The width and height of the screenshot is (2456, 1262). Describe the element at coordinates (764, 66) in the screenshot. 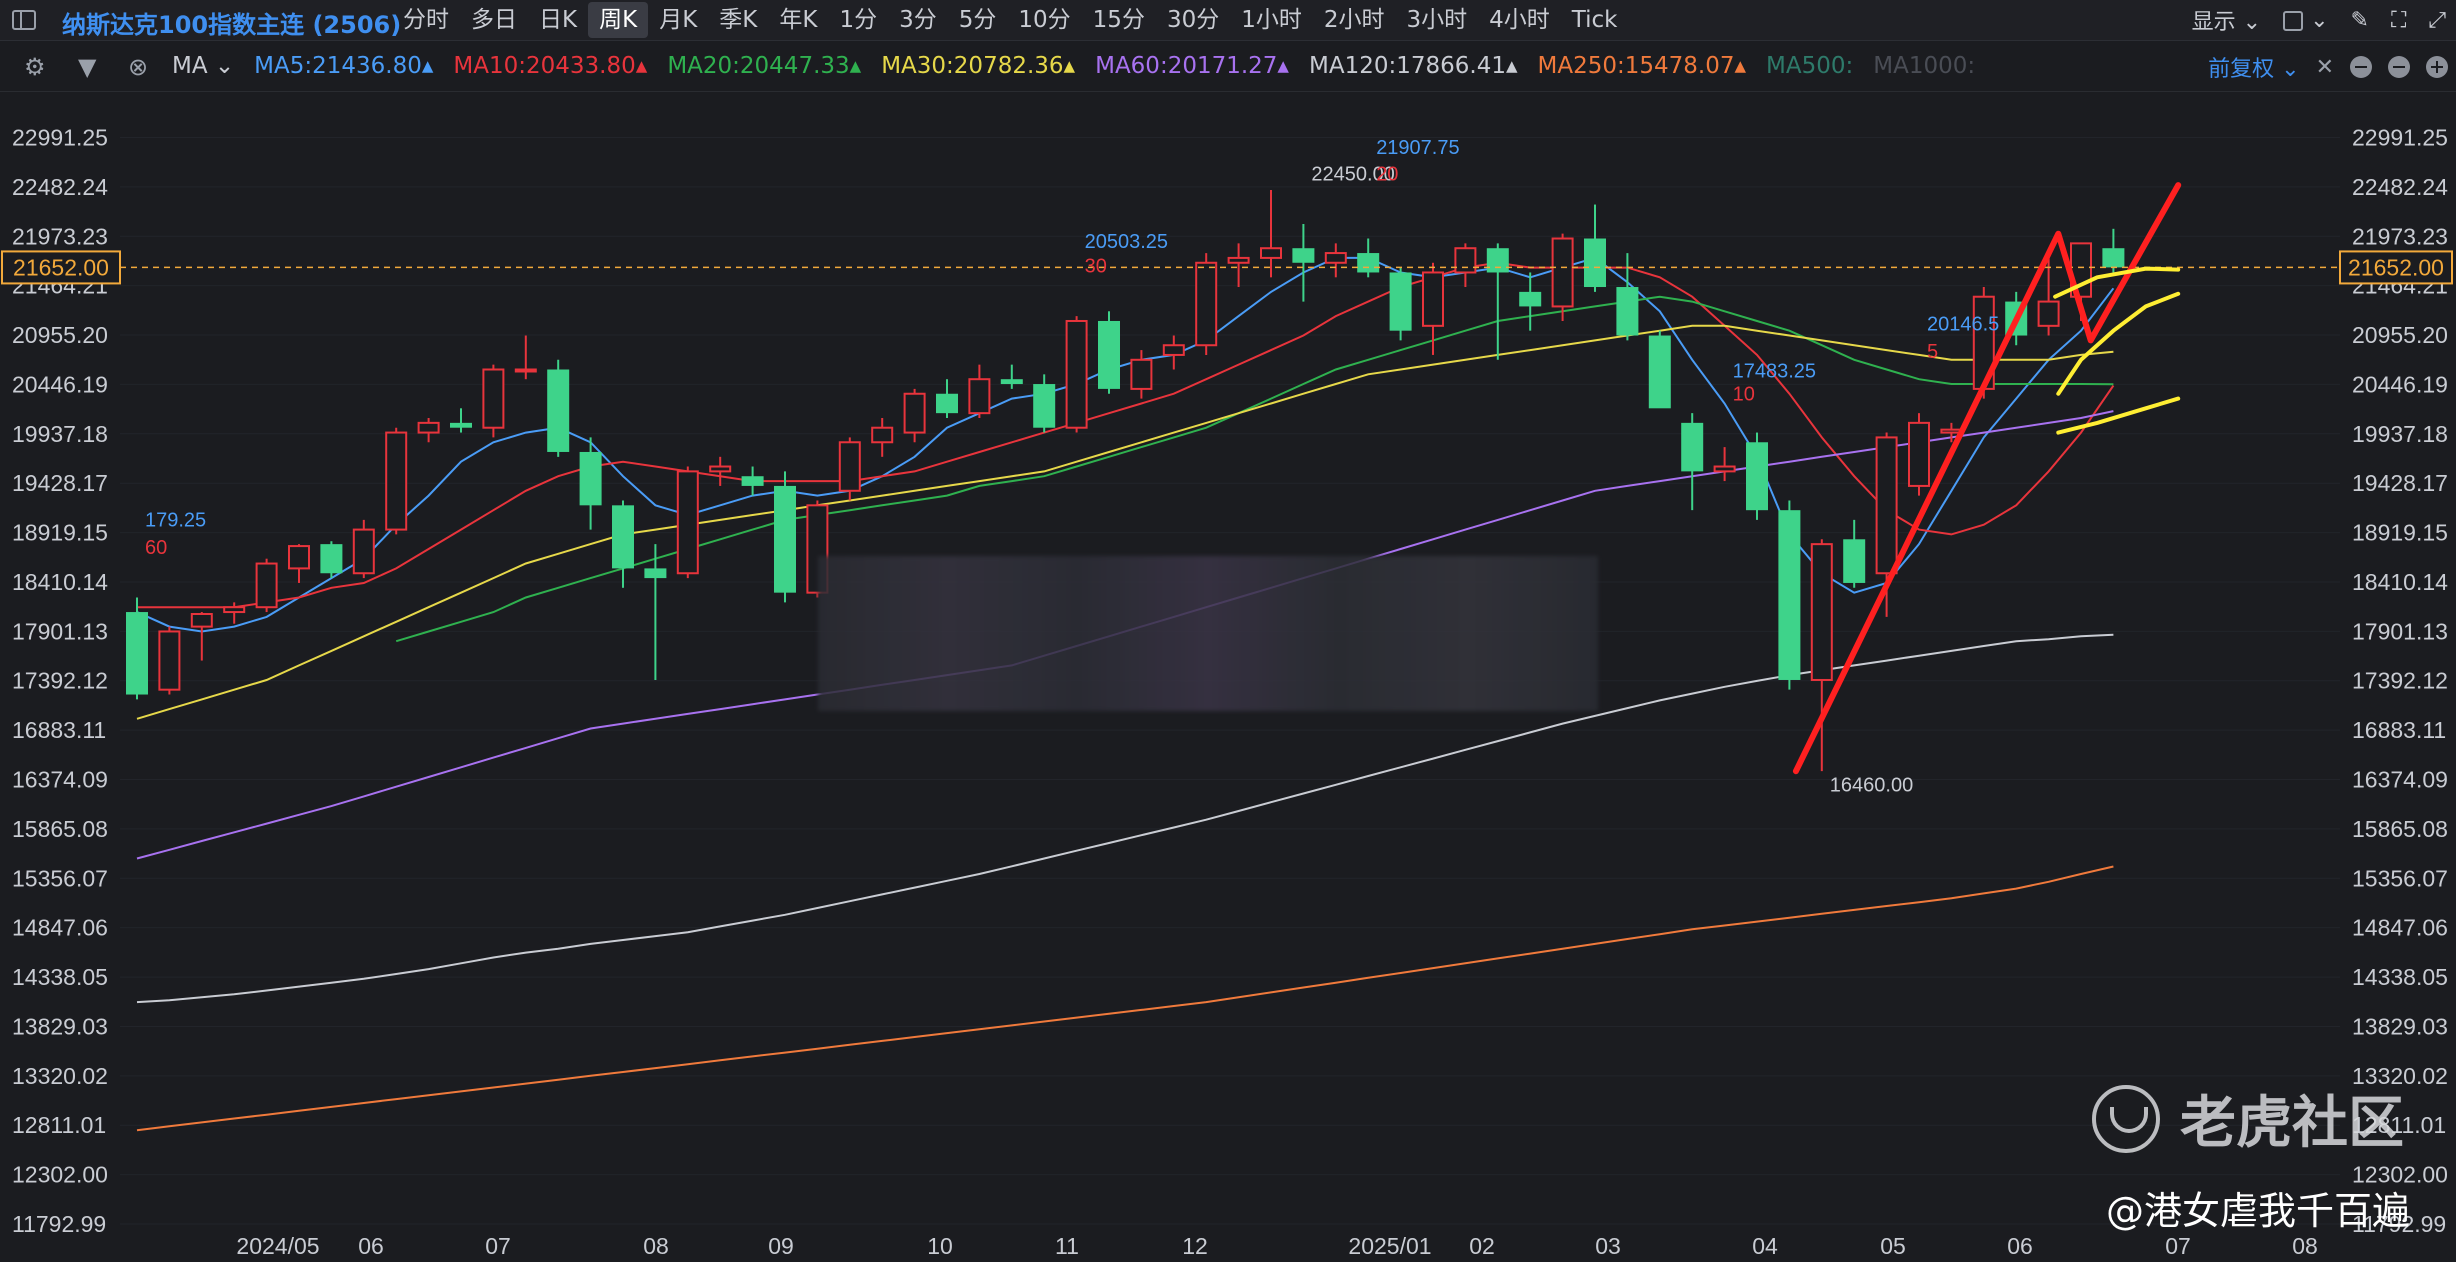

I see `ma-value-2: MA20:20447.33▴` at that location.